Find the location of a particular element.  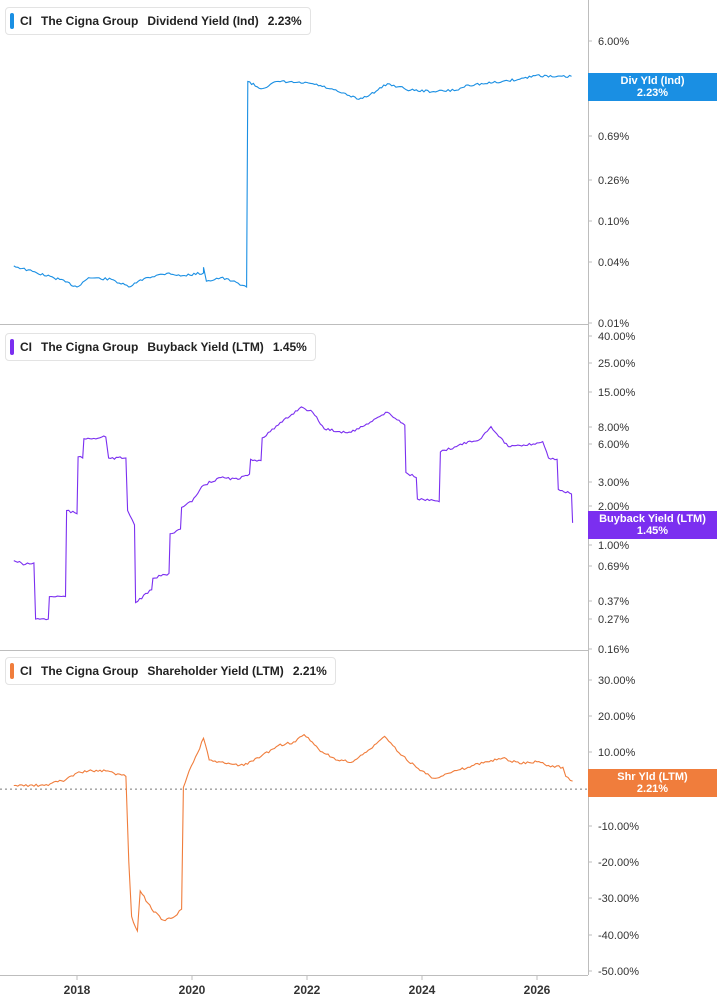

y-tick-label: -40.00% is located at coordinates (618, 936).